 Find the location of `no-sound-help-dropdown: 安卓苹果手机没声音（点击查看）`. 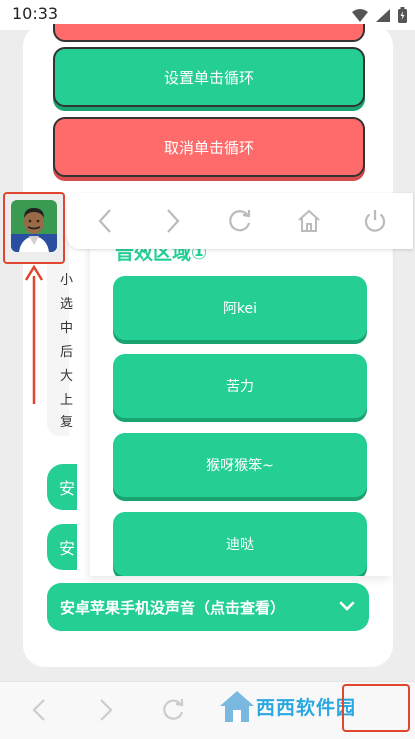

no-sound-help-dropdown: 安卓苹果手机没声音（点击查看） is located at coordinates (208, 607).